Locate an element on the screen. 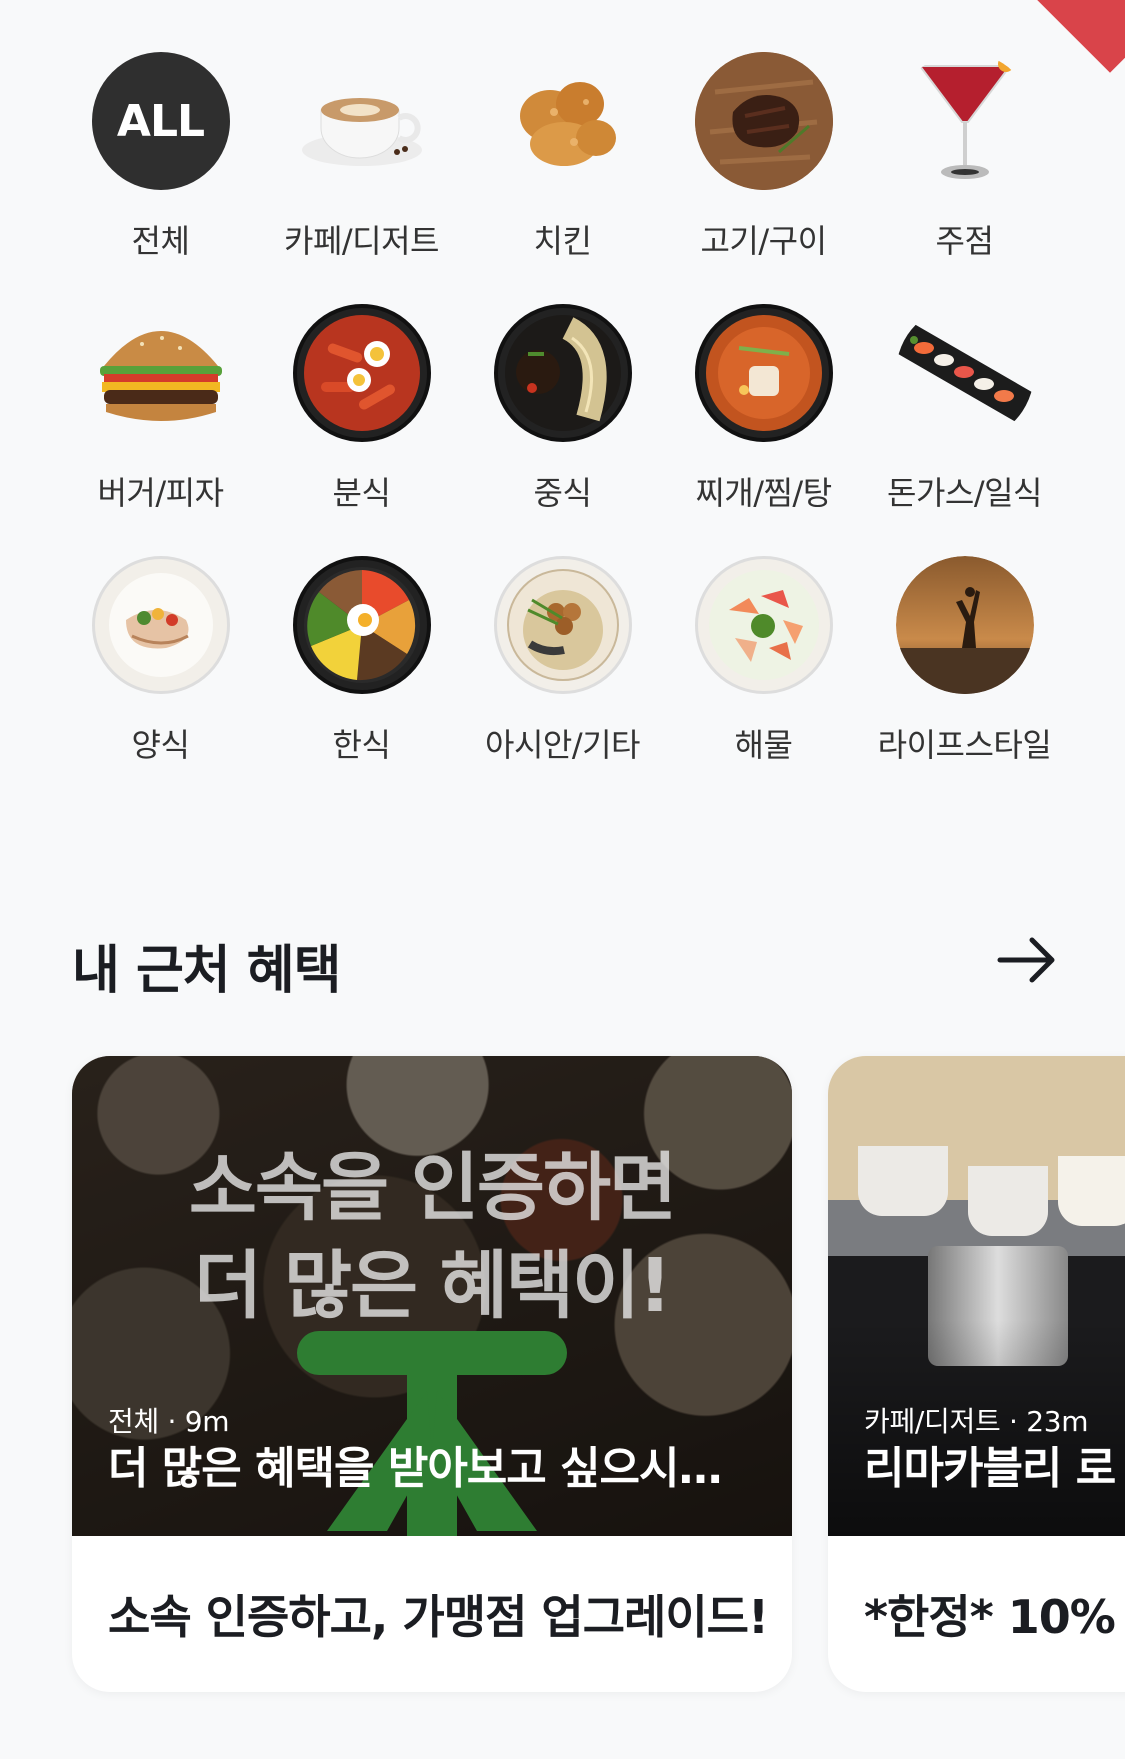 The image size is (1125, 1759). category-western: 양식 is located at coordinates (160, 661).